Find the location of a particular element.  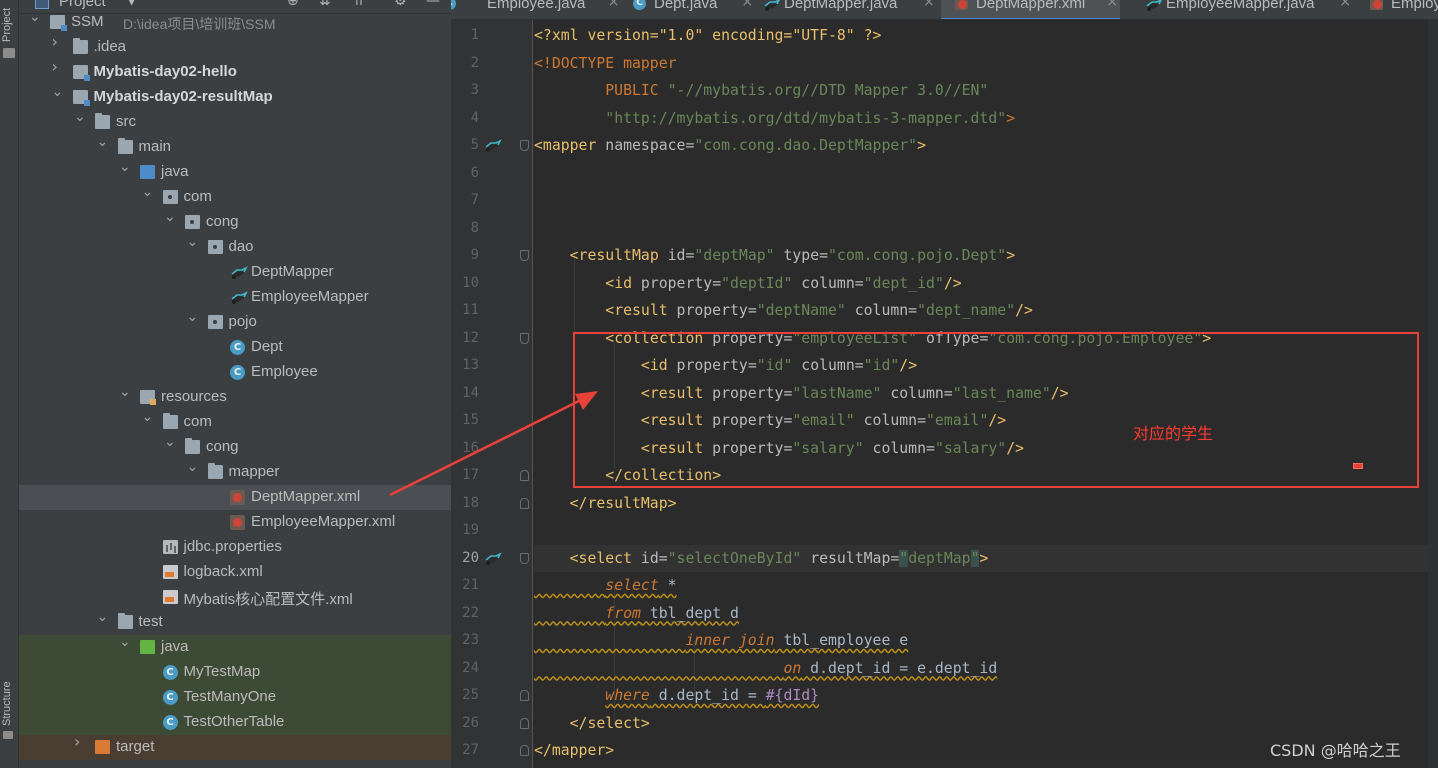

tree-item: jdbc.properties is located at coordinates (235, 547).